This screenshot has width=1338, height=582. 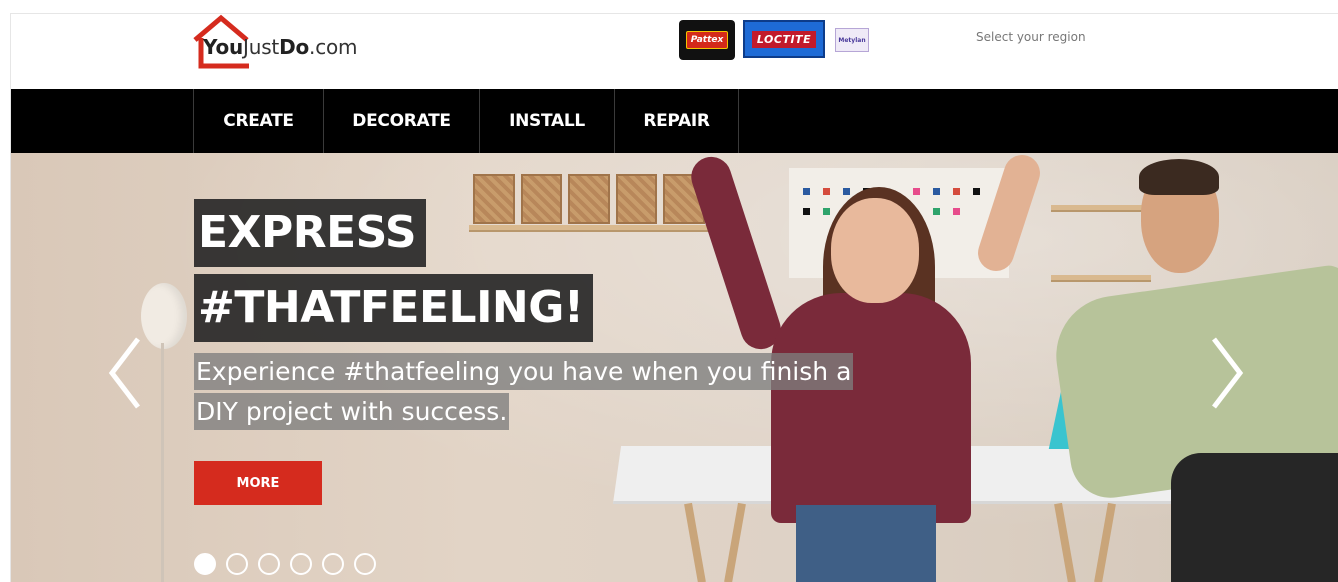 I want to click on metylan-logo-text: Metylan, so click(x=852, y=40).